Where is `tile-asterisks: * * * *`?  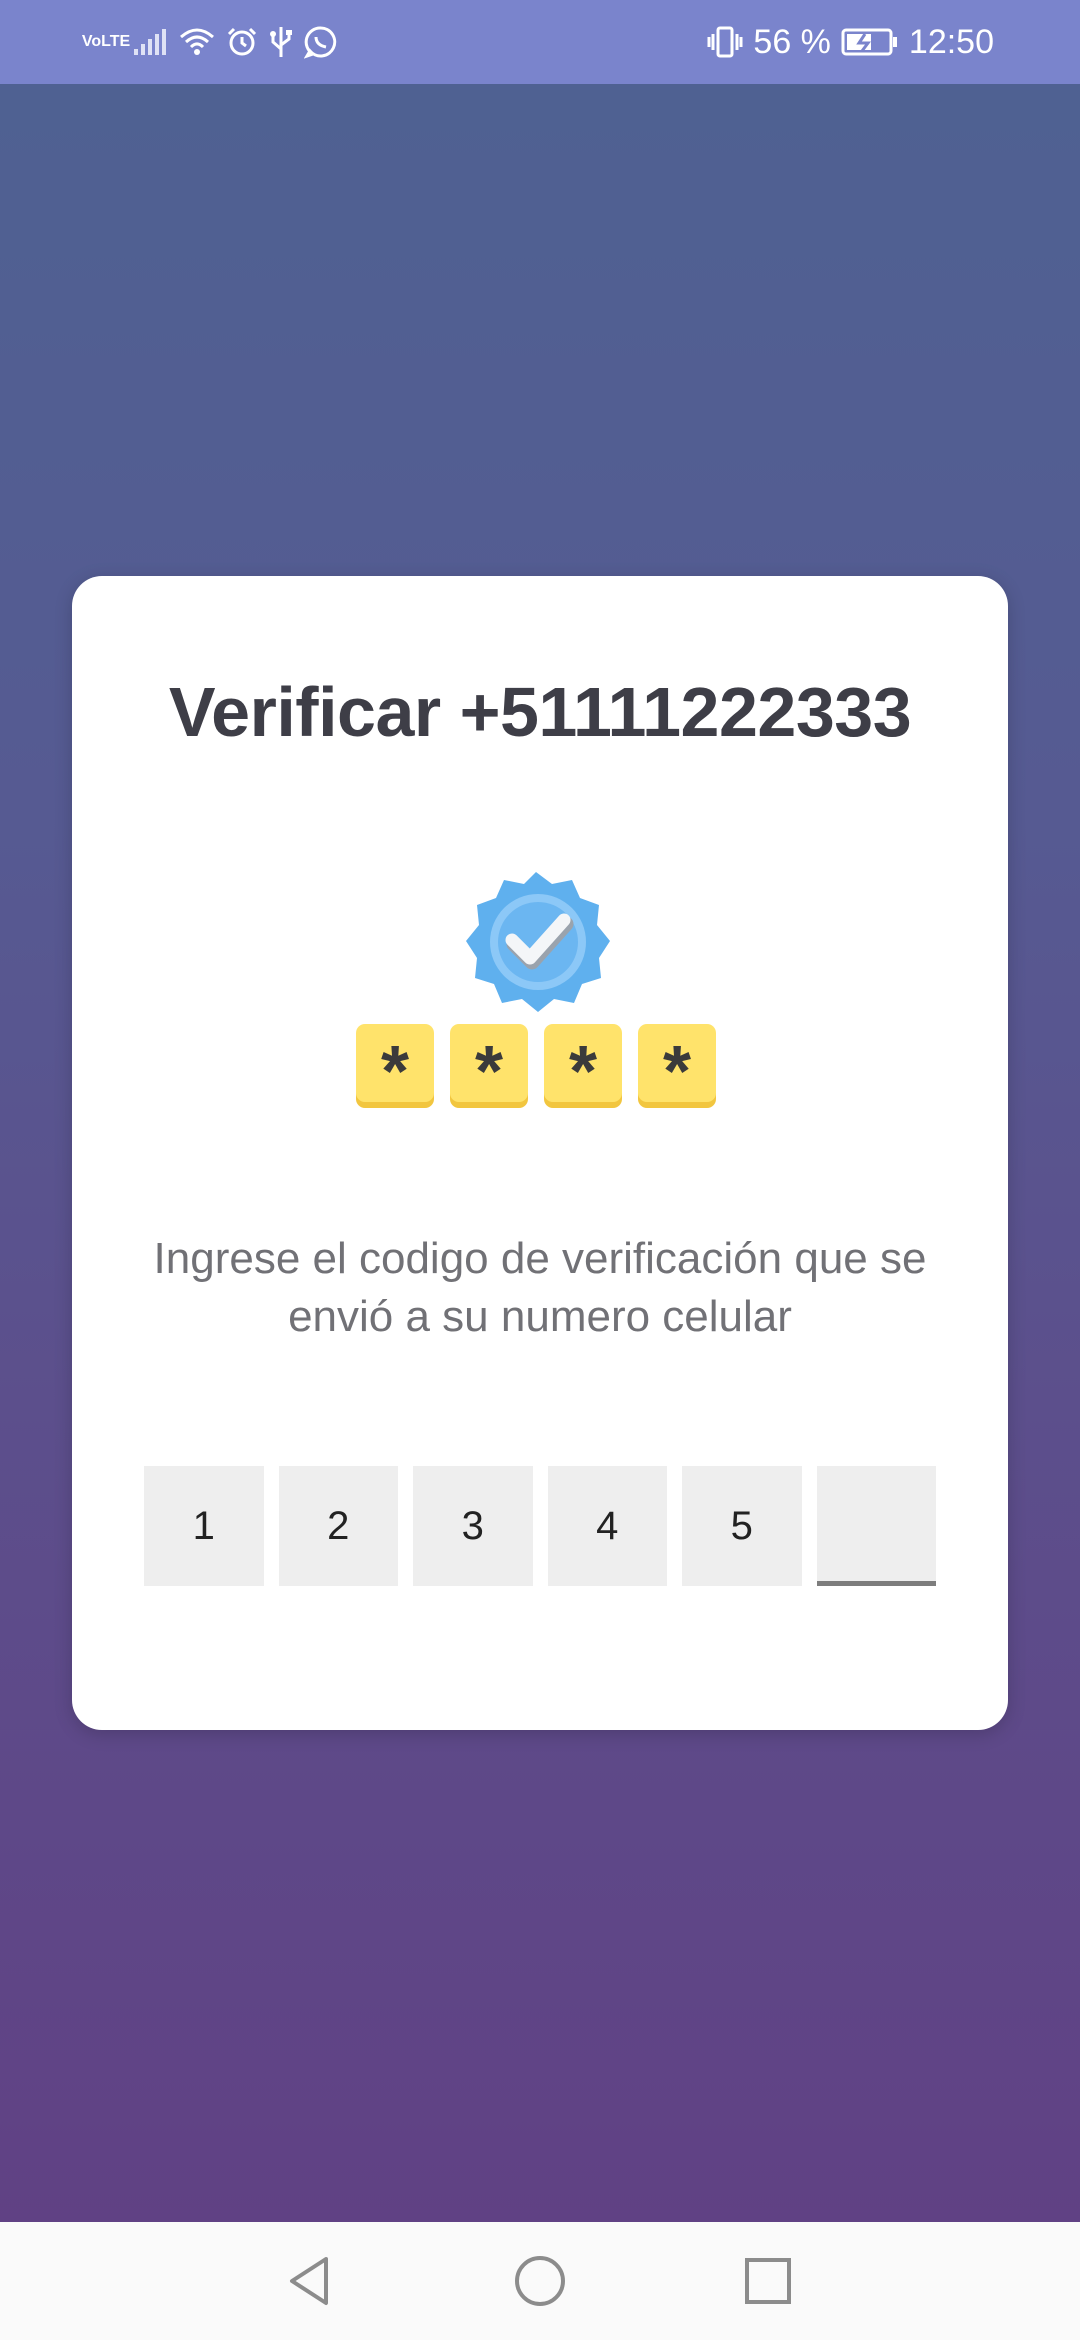 tile-asterisks: * * * * is located at coordinates (541, 1067).